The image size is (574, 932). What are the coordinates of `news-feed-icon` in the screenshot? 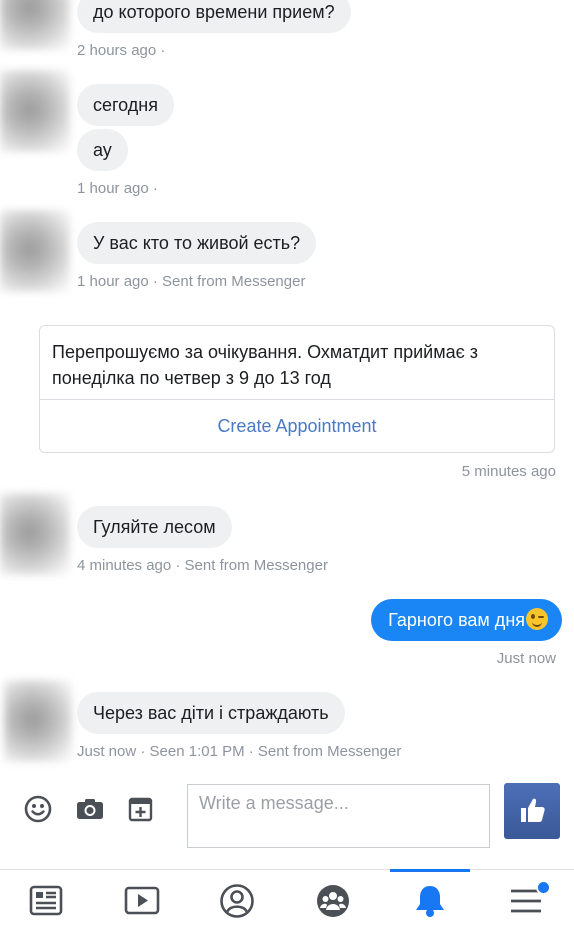 It's located at (46, 900).